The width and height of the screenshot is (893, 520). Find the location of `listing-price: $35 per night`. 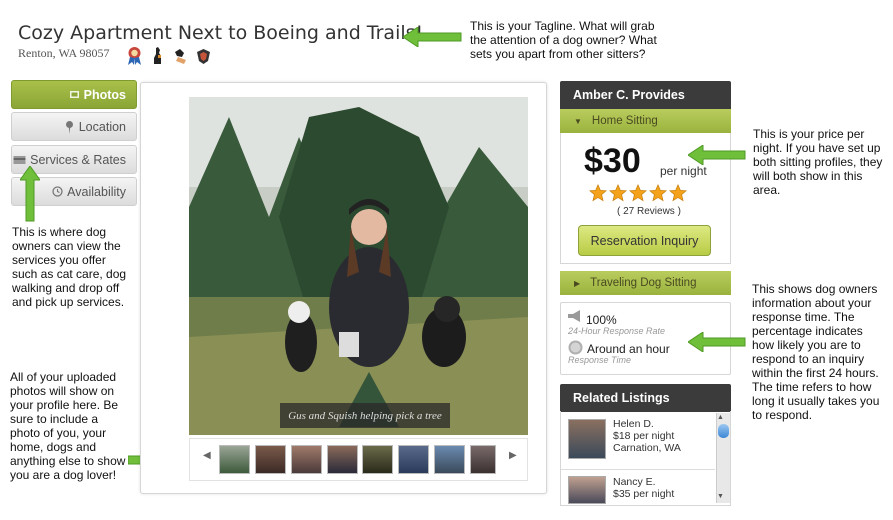

listing-price: $35 per night is located at coordinates (644, 494).